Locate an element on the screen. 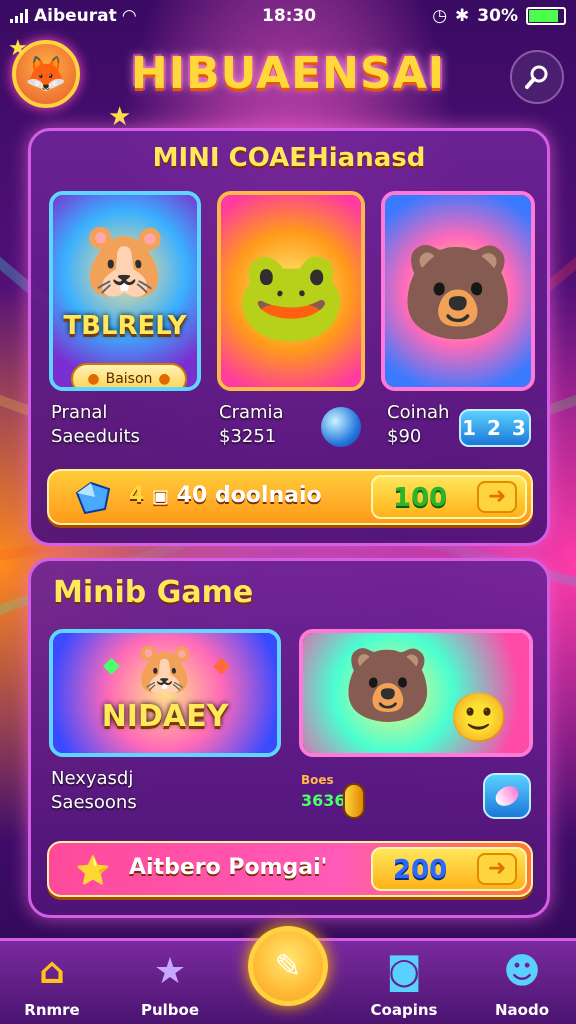 Image resolution: width=576 pixels, height=1024 pixels. star-character-icon: ⭐ is located at coordinates (93, 870).